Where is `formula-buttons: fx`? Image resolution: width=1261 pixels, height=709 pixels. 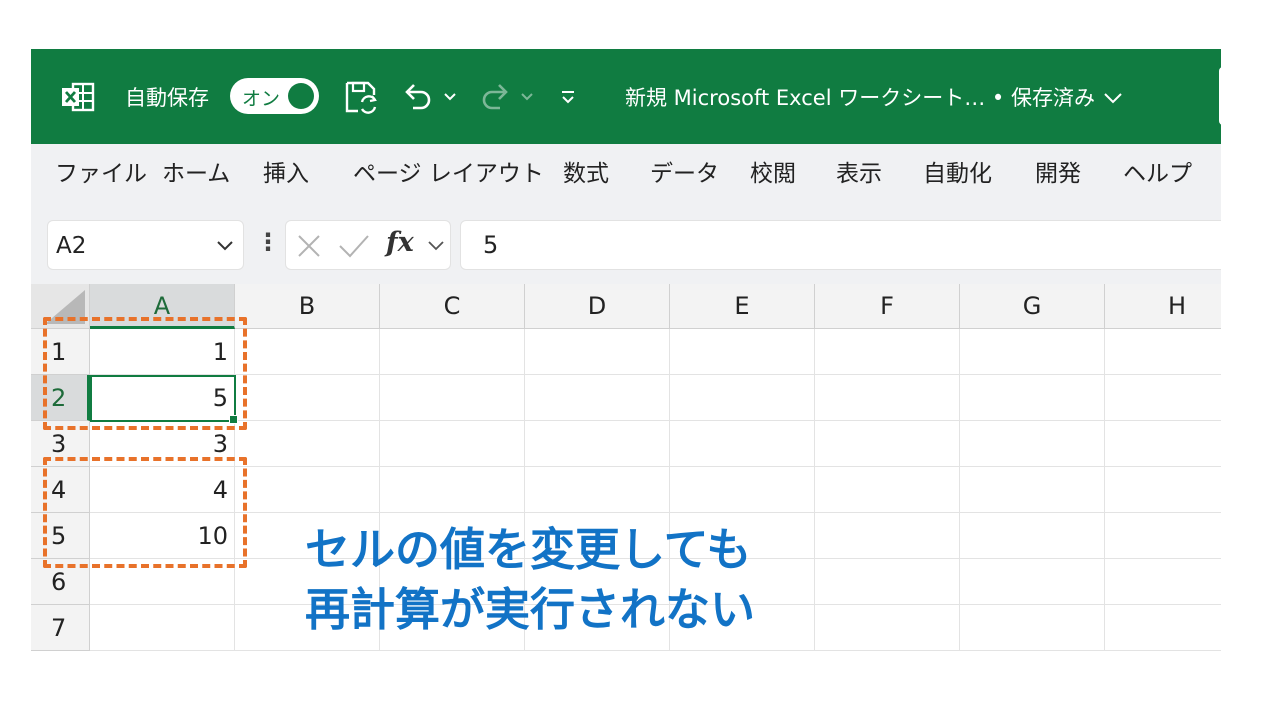 formula-buttons: fx is located at coordinates (368, 245).